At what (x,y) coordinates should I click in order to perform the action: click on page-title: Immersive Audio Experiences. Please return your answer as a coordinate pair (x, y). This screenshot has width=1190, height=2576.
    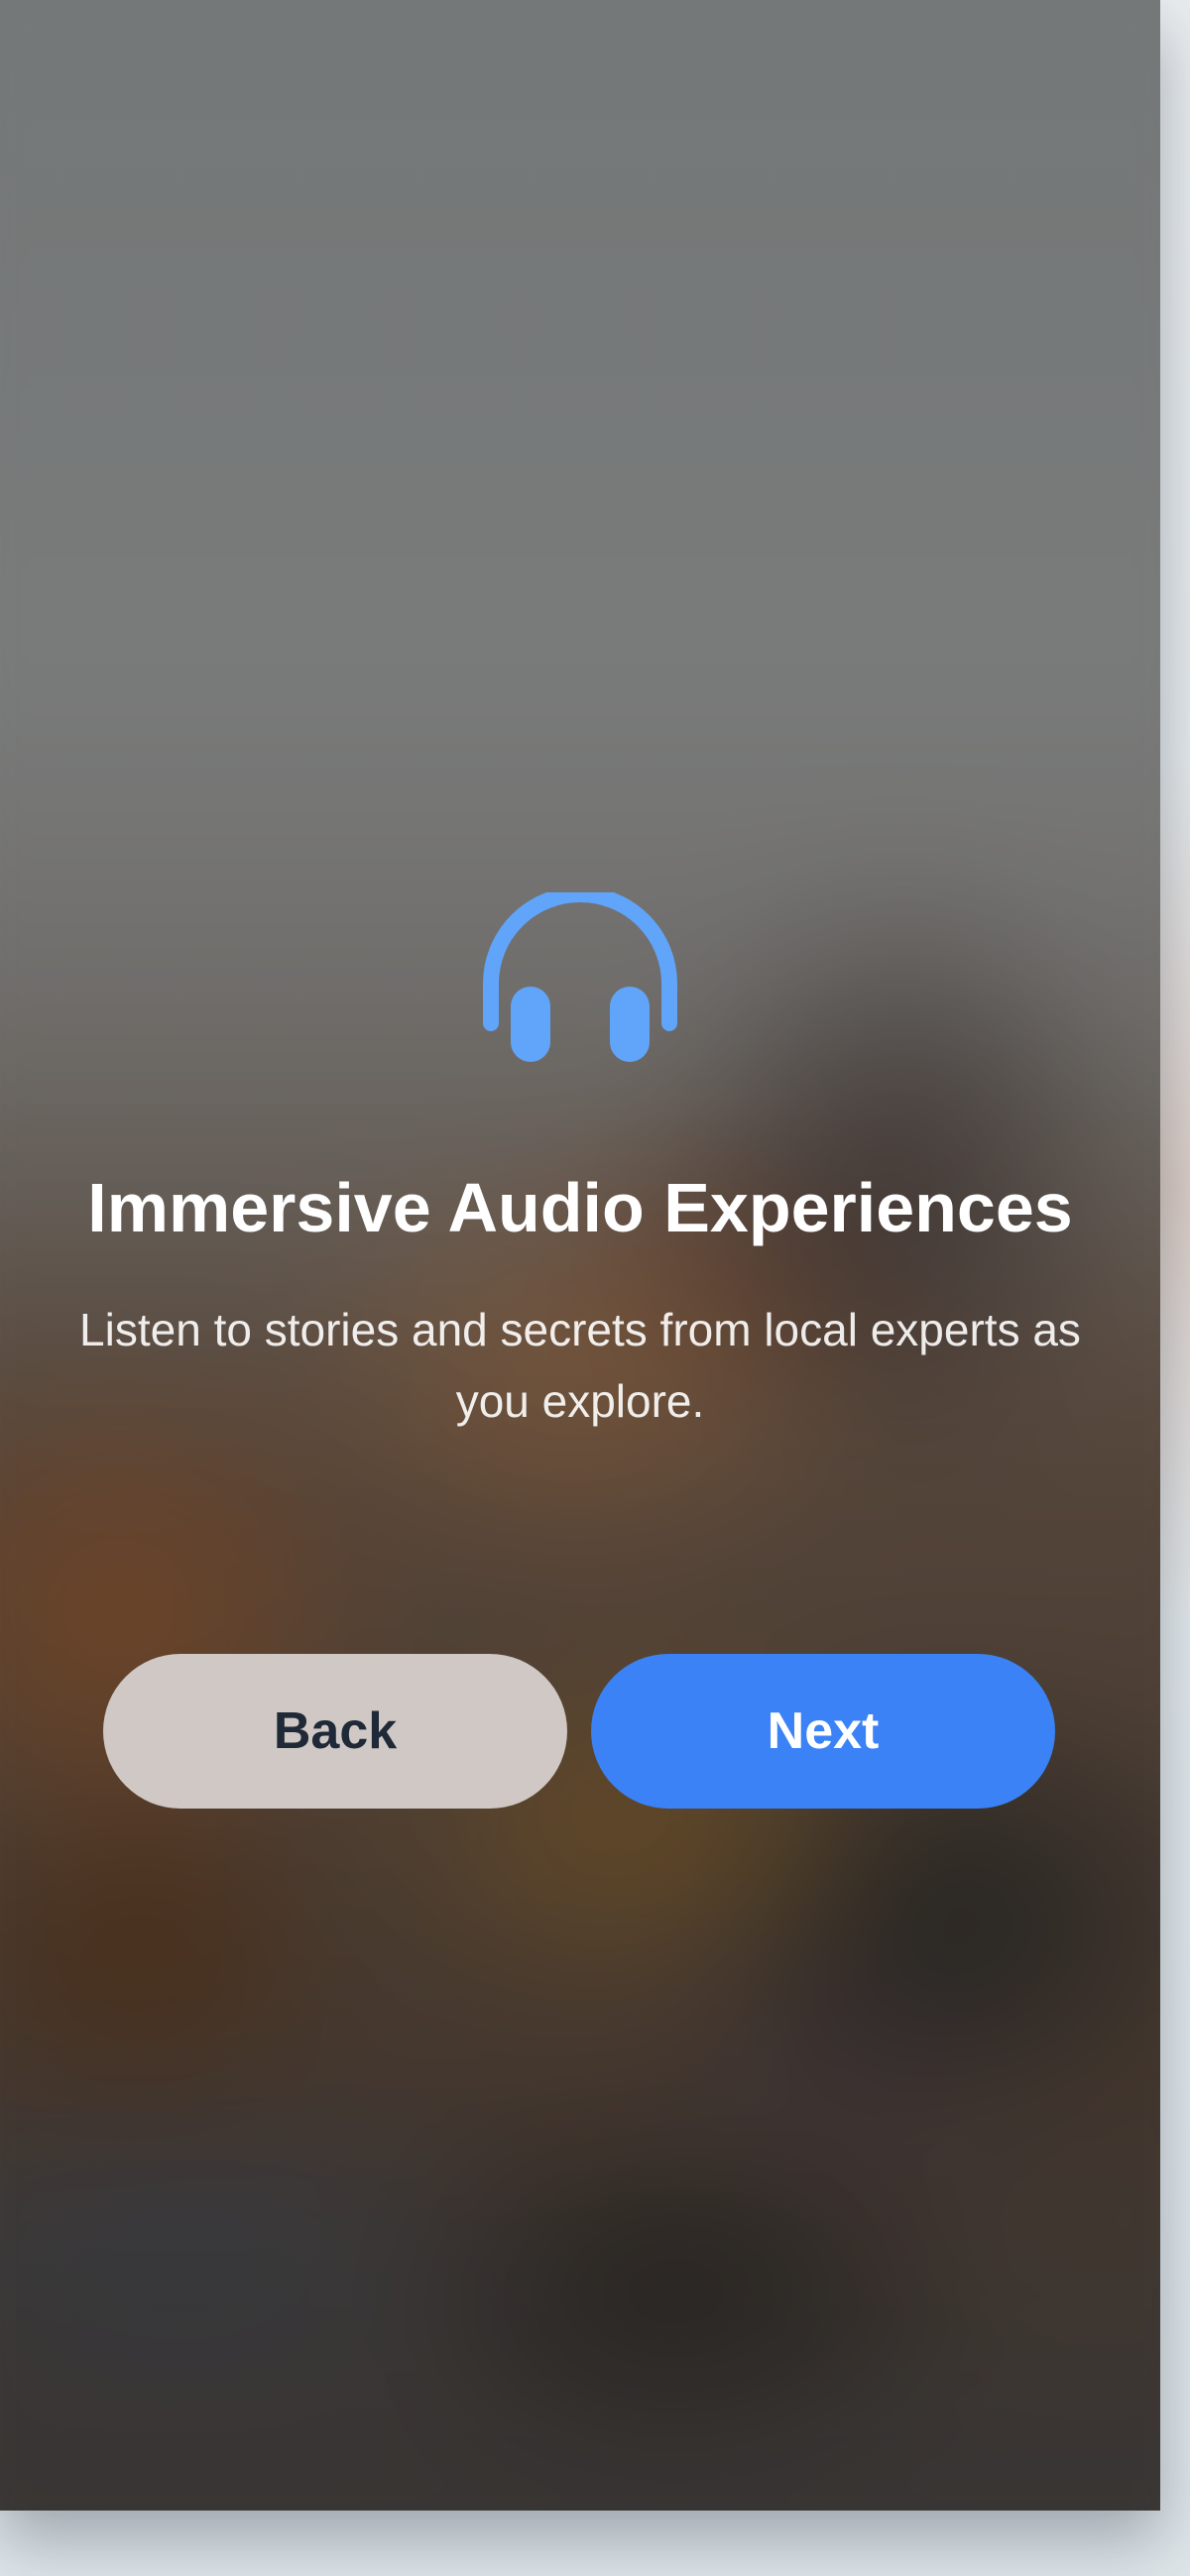
    Looking at the image, I should click on (580, 1207).